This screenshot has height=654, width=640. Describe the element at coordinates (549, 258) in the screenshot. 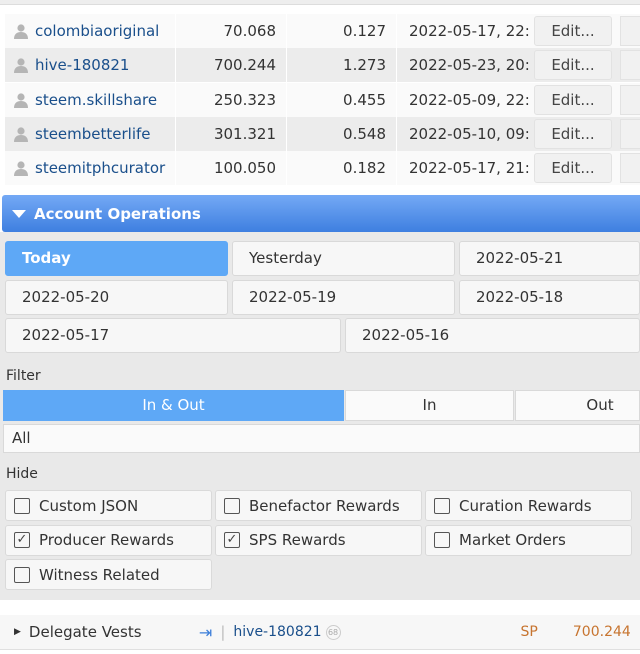

I see `date-button: 2022-05-21` at that location.